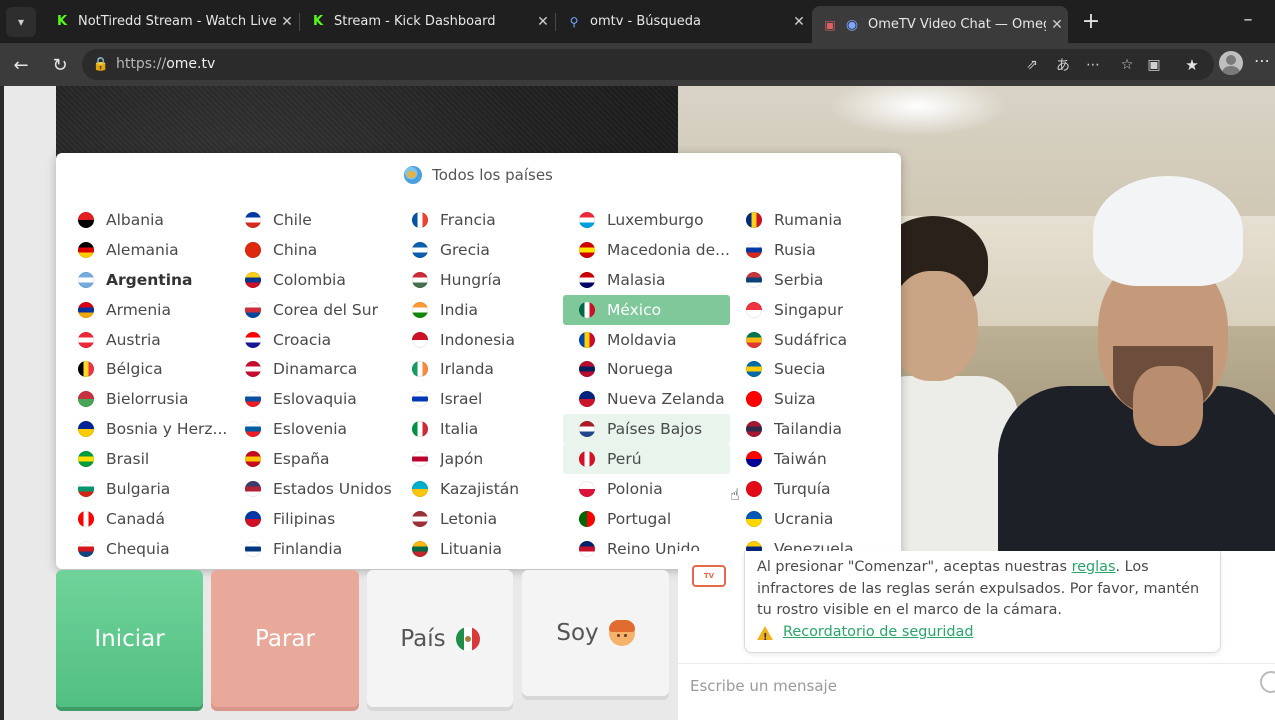 The width and height of the screenshot is (1275, 720). What do you see at coordinates (312, 399) in the screenshot?
I see `country-option: Eslovaquia` at bounding box center [312, 399].